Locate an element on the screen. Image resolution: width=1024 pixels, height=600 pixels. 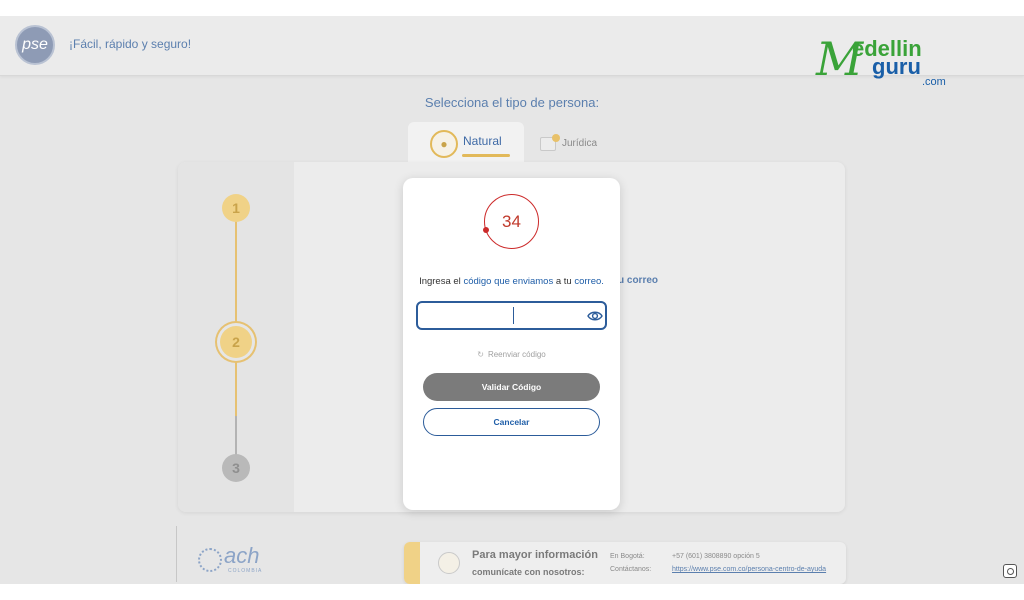
instruction-link: código que enviamos is located at coordinates (508, 281).